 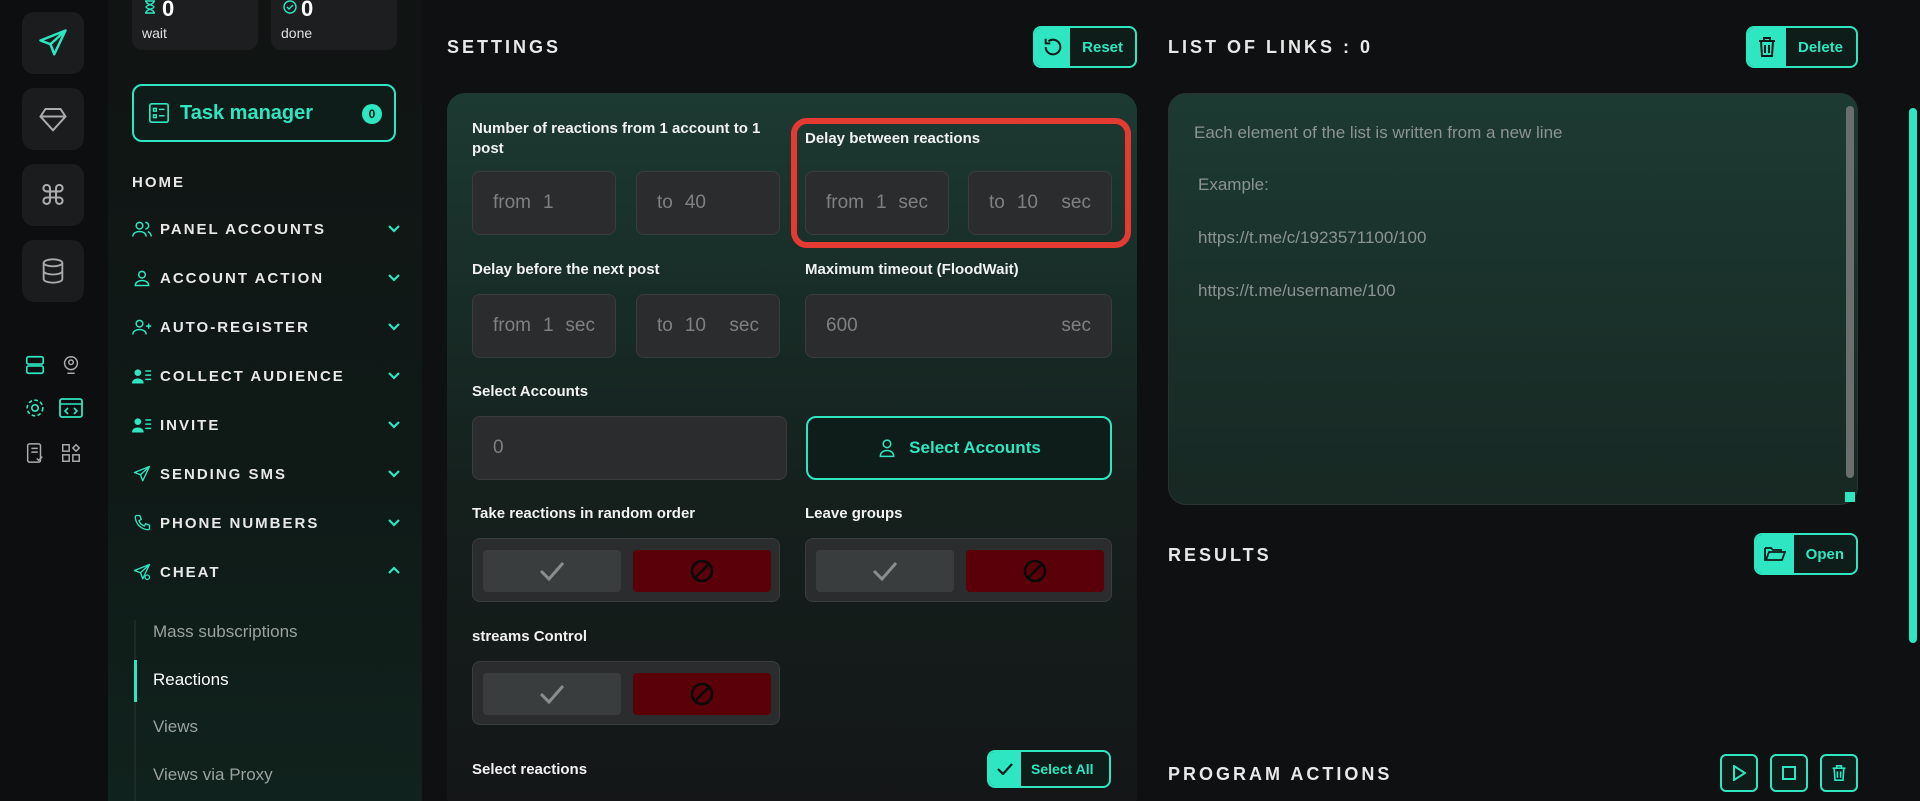 I want to click on stop-button, so click(x=1789, y=773).